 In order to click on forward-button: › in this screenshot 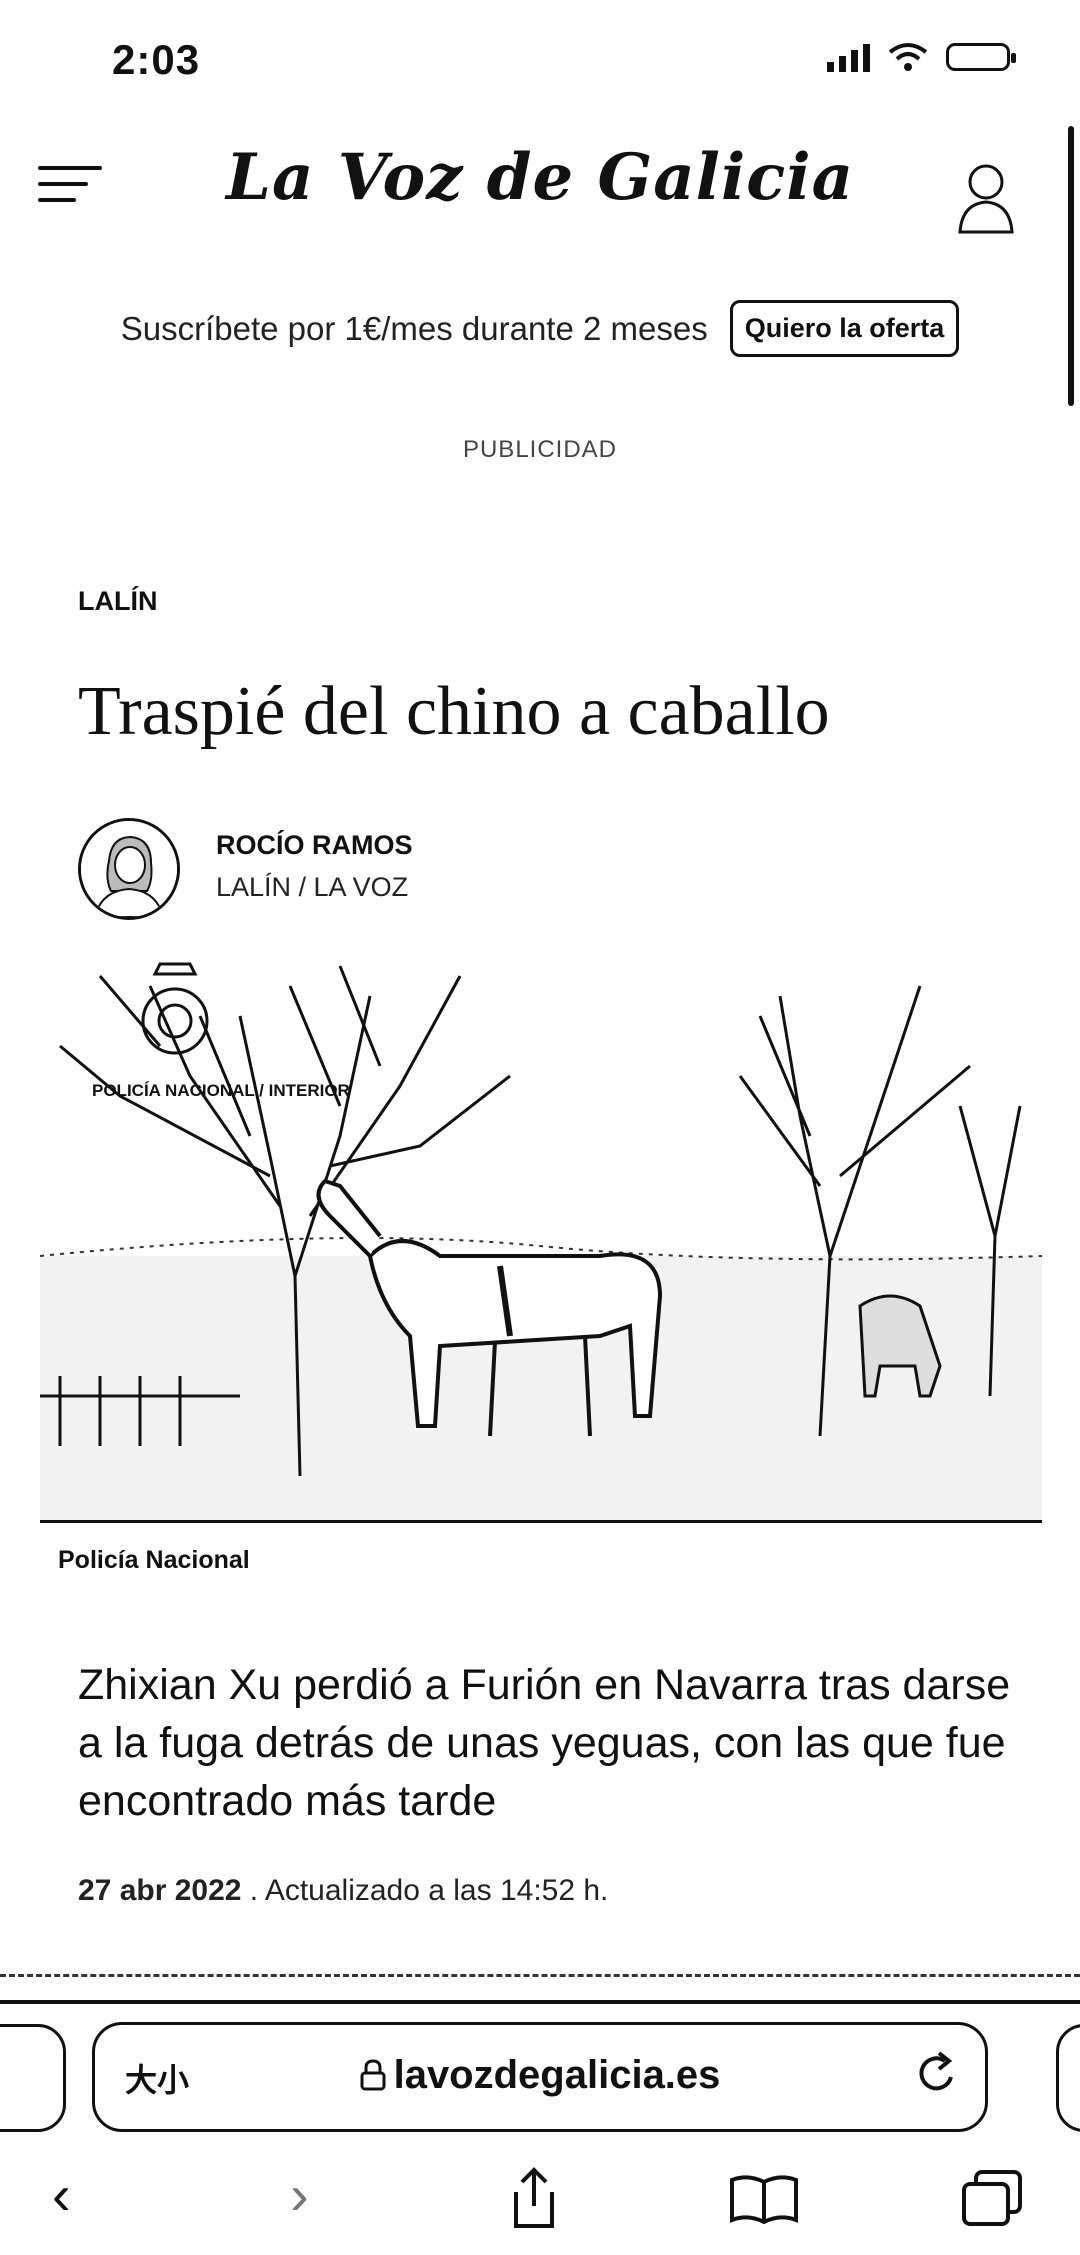, I will do `click(299, 2195)`.